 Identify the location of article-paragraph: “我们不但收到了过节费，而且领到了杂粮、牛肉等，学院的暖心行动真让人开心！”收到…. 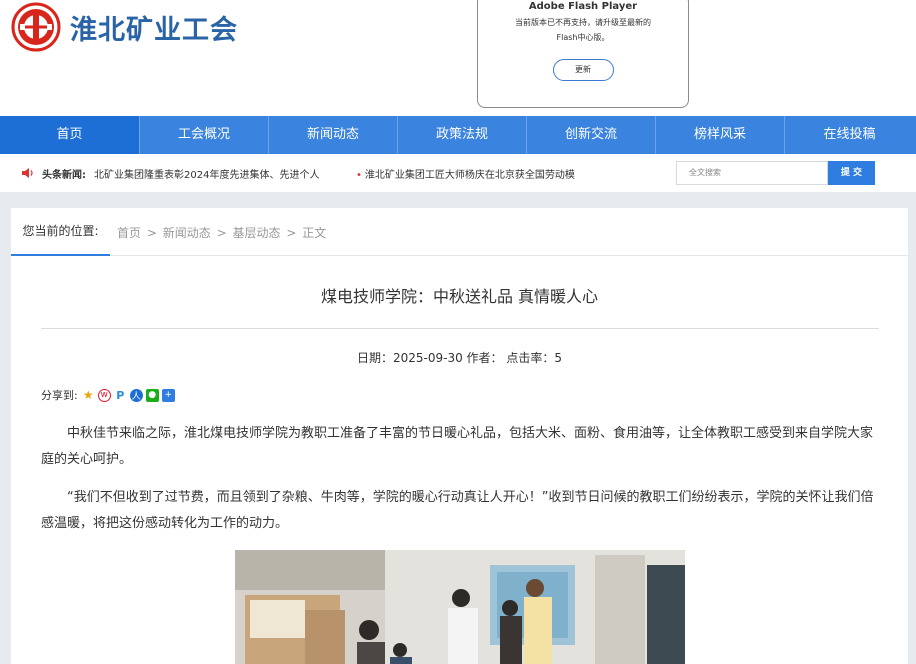
(457, 510).